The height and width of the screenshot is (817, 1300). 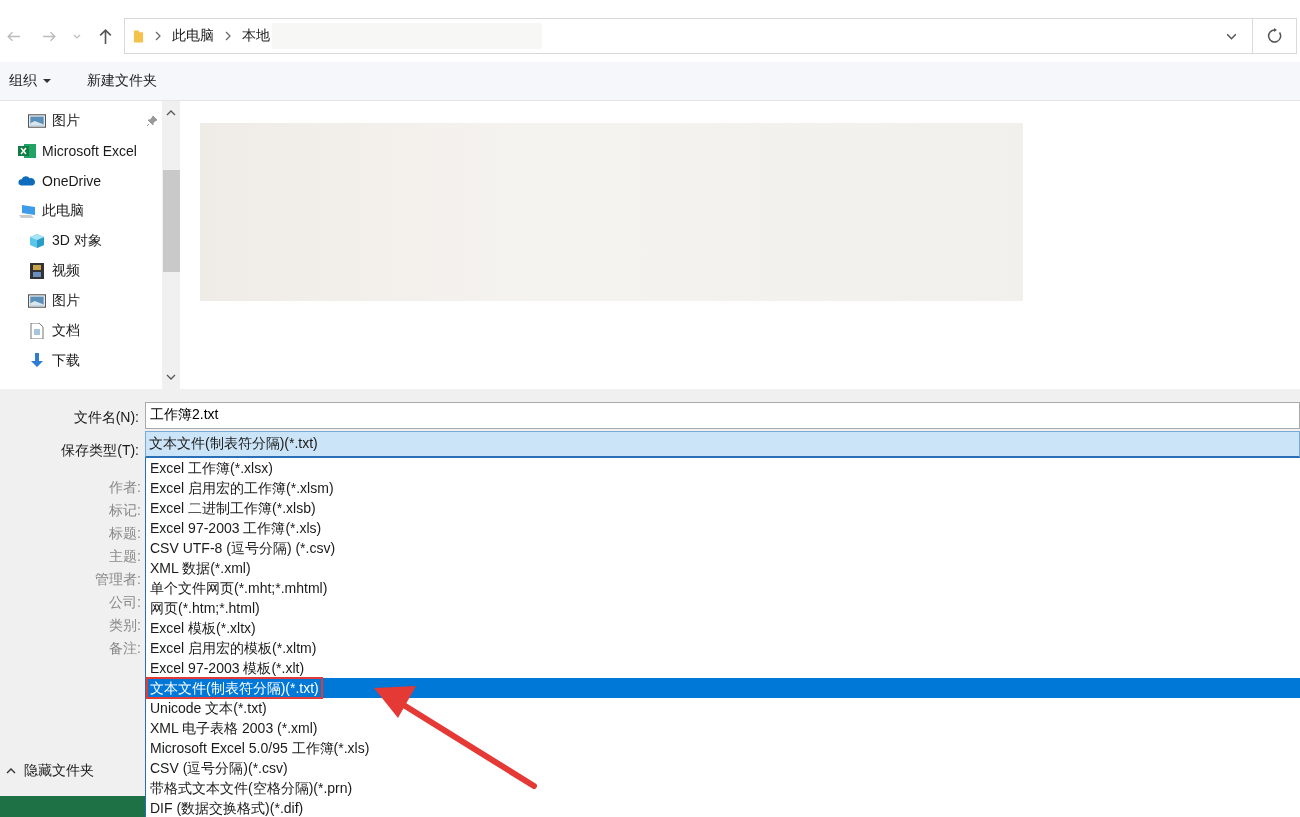 I want to click on computer-icon, so click(x=27, y=211).